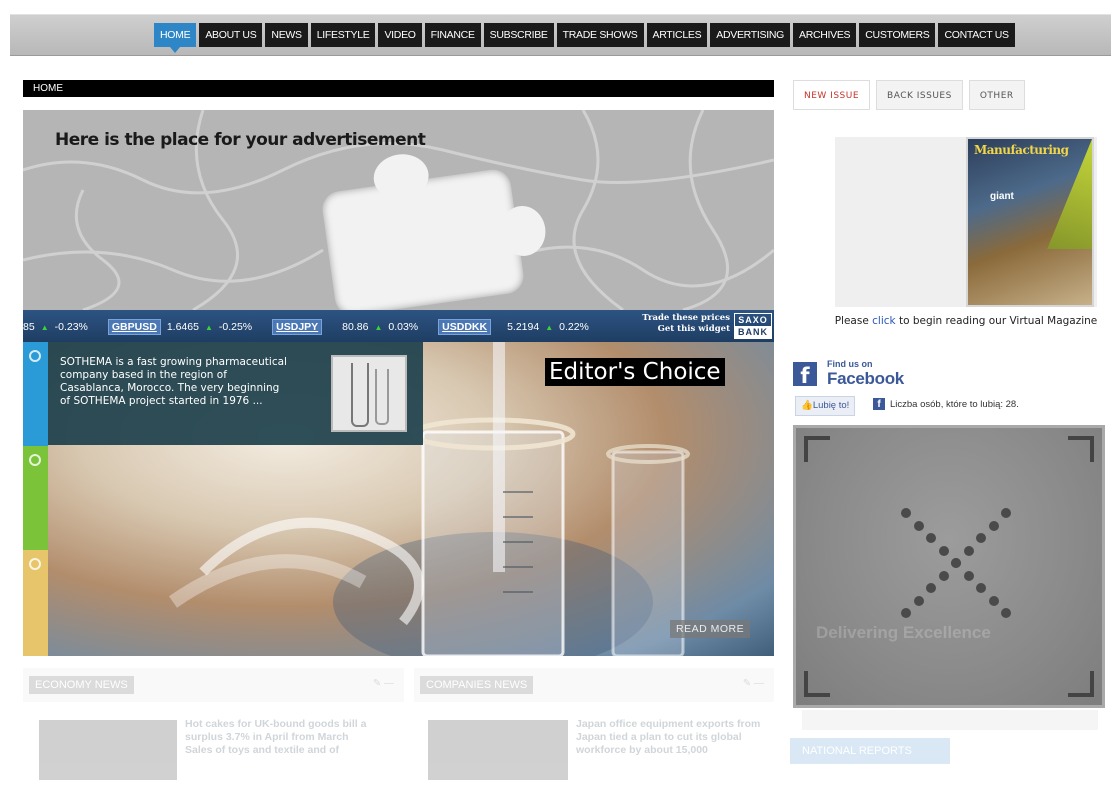  What do you see at coordinates (71, 327) in the screenshot?
I see `ticker-lead-change: -0.23%` at bounding box center [71, 327].